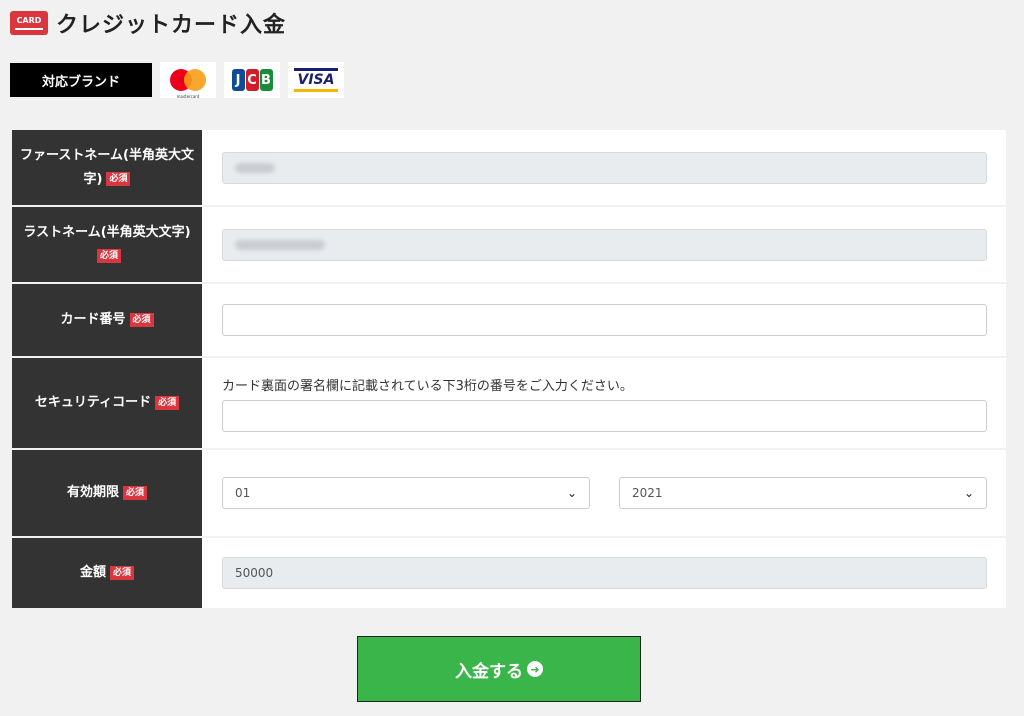  I want to click on expiry-row: 有効期限 必須 01 ⌄ 2021 ⌄, so click(509, 494).